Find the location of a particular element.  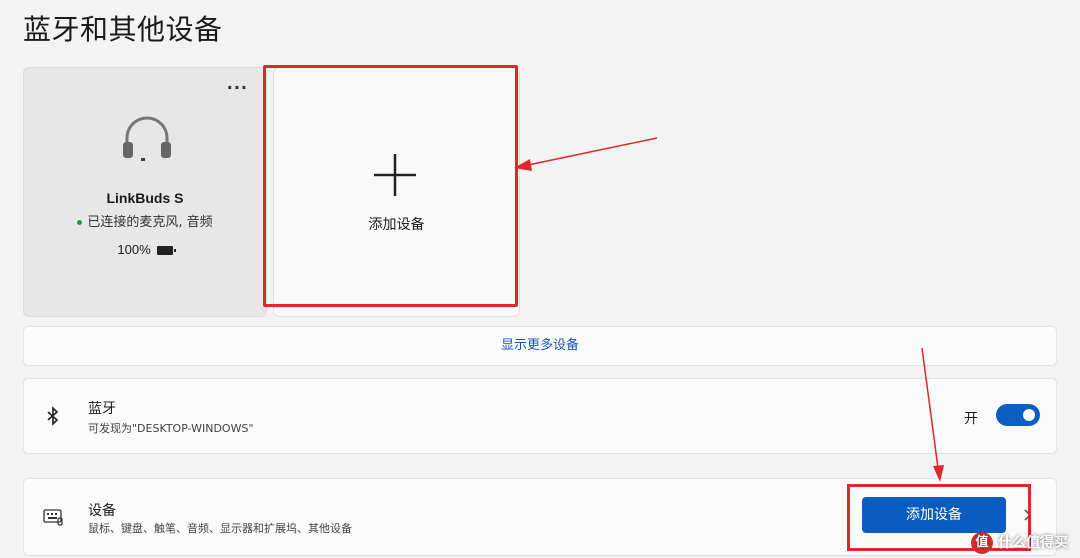

page-title: 蓝牙和其他设备 is located at coordinates (123, 29).